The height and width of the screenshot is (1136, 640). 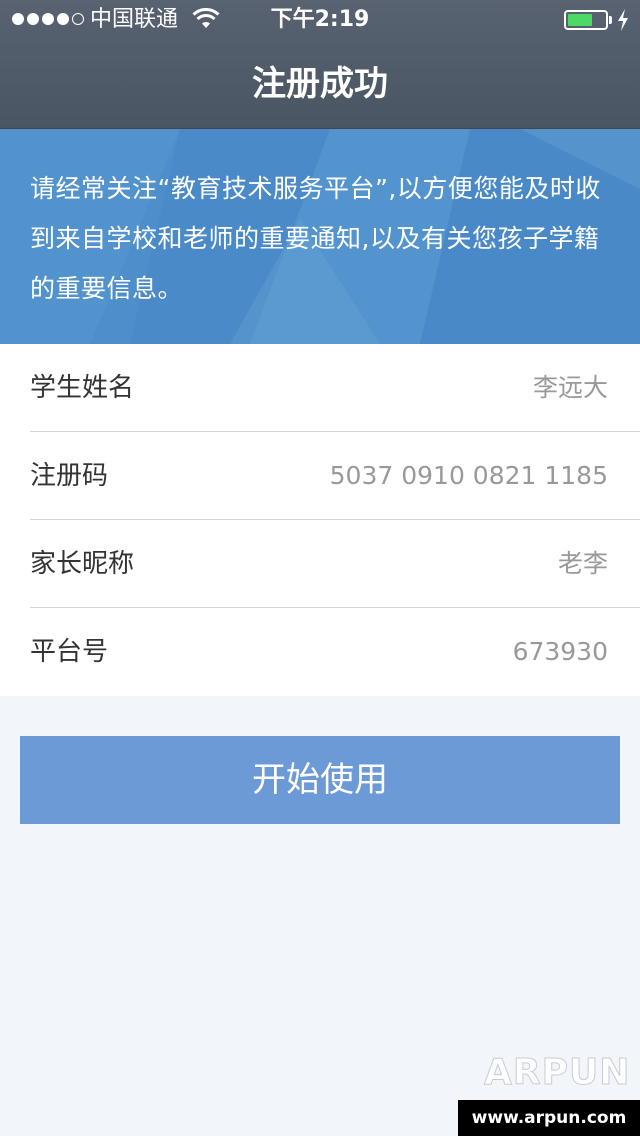 What do you see at coordinates (560, 651) in the screenshot?
I see `platform-number-value: 673930` at bounding box center [560, 651].